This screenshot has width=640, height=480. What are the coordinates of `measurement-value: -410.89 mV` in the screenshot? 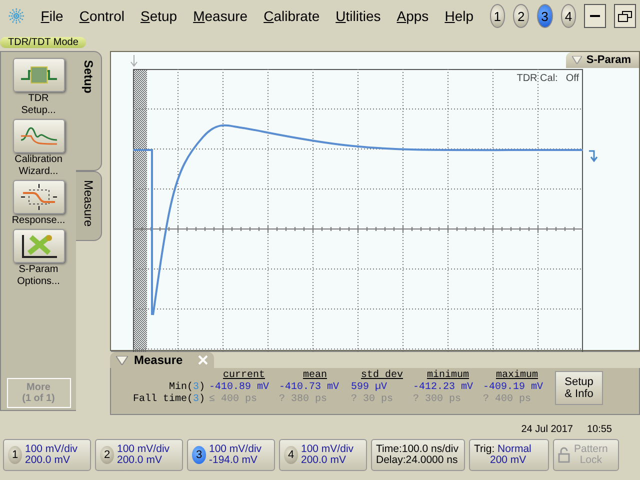 It's located at (239, 388).